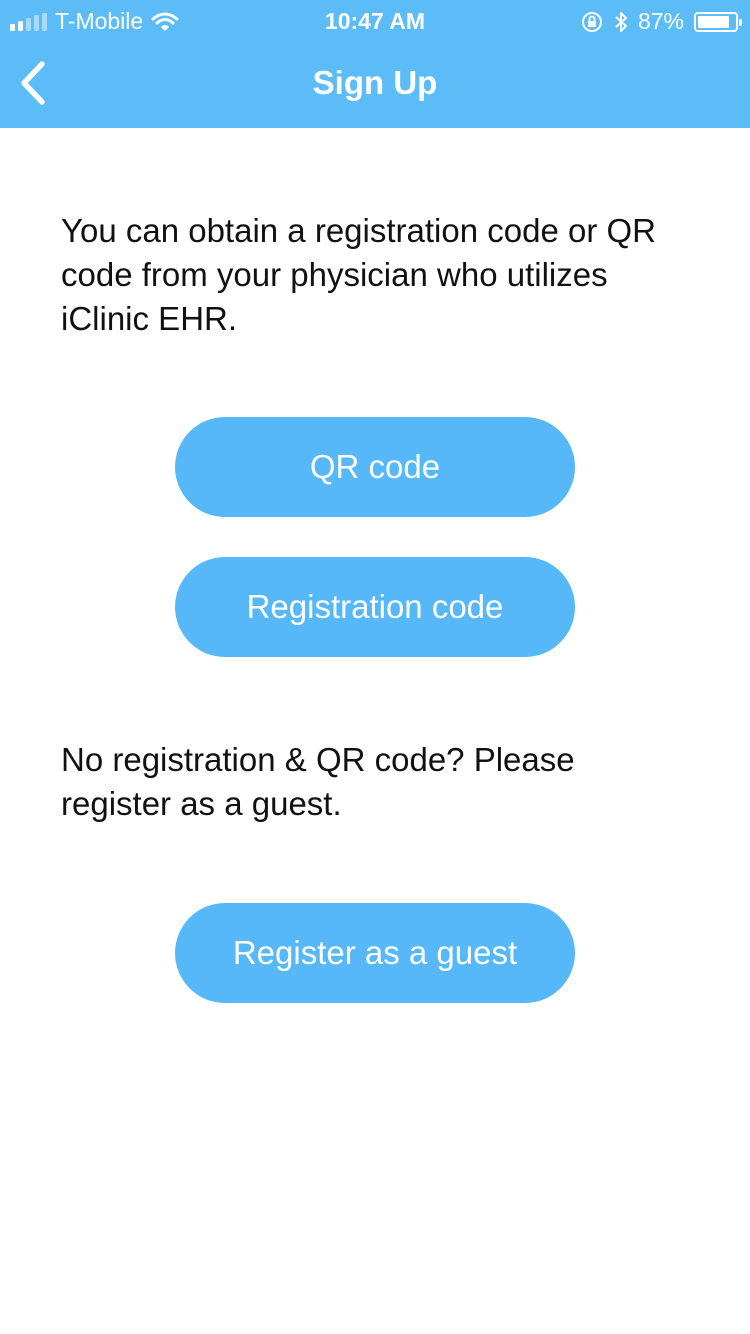 The height and width of the screenshot is (1334, 750). I want to click on battery-icon, so click(718, 21).